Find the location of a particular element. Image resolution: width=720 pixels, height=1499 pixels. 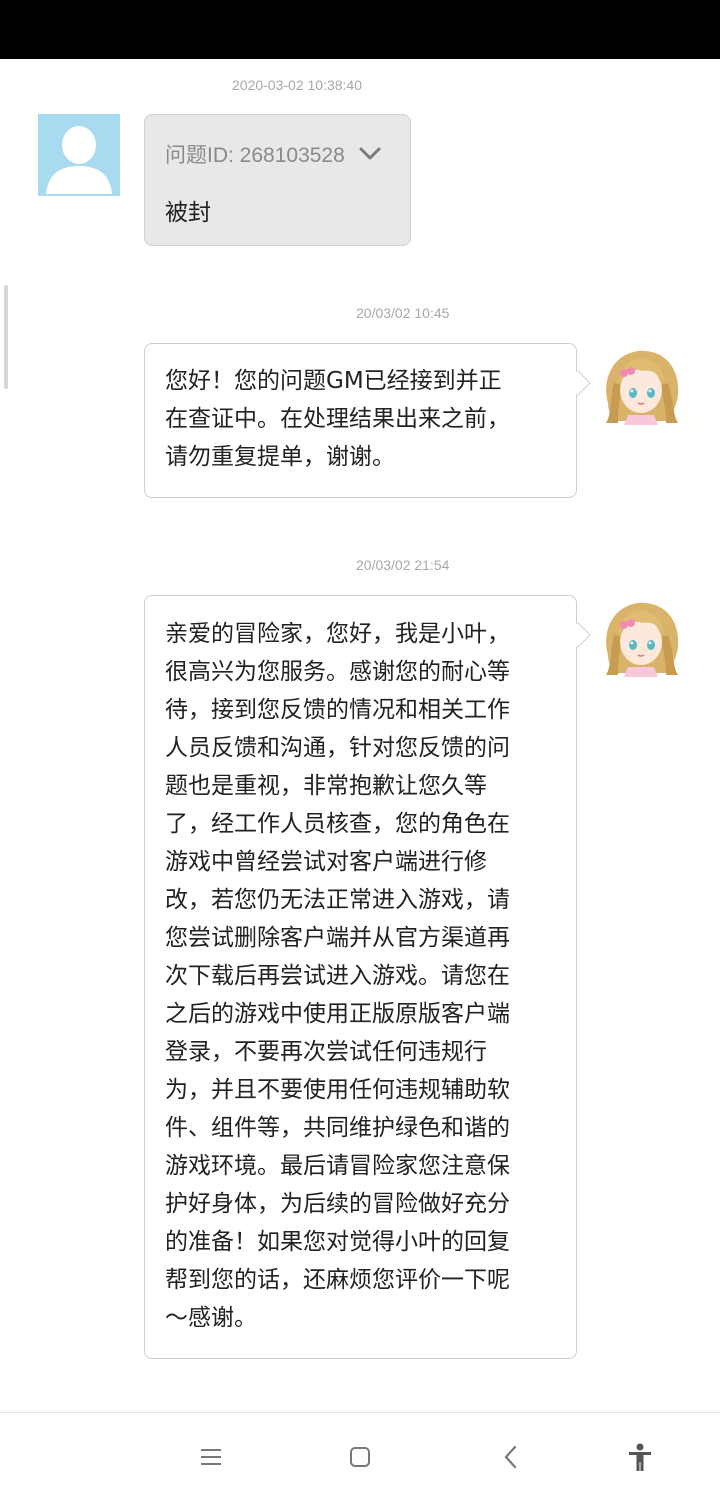

text-line: 游戏环境。最后请冒险家您注意保 is located at coordinates (337, 1166).